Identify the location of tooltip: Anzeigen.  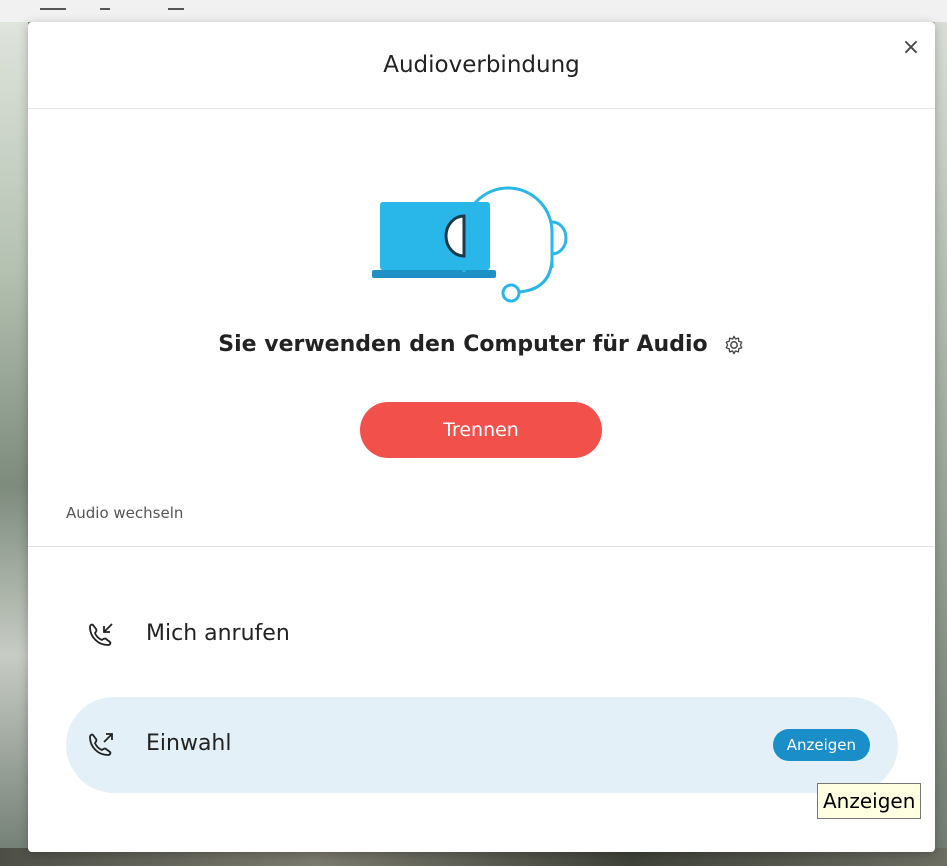
(869, 801).